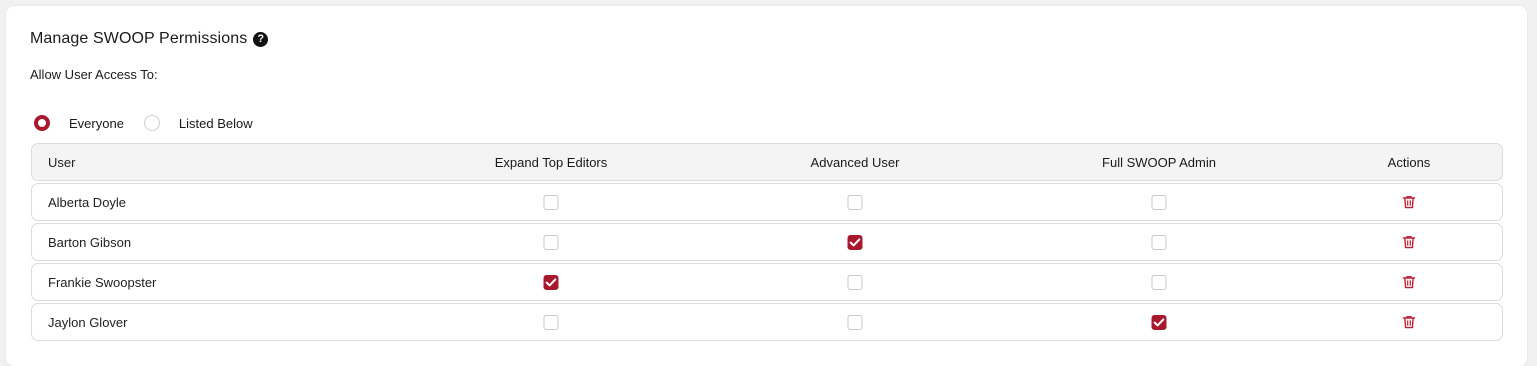  What do you see at coordinates (88, 322) in the screenshot?
I see `user-name: Jaylon Glover` at bounding box center [88, 322].